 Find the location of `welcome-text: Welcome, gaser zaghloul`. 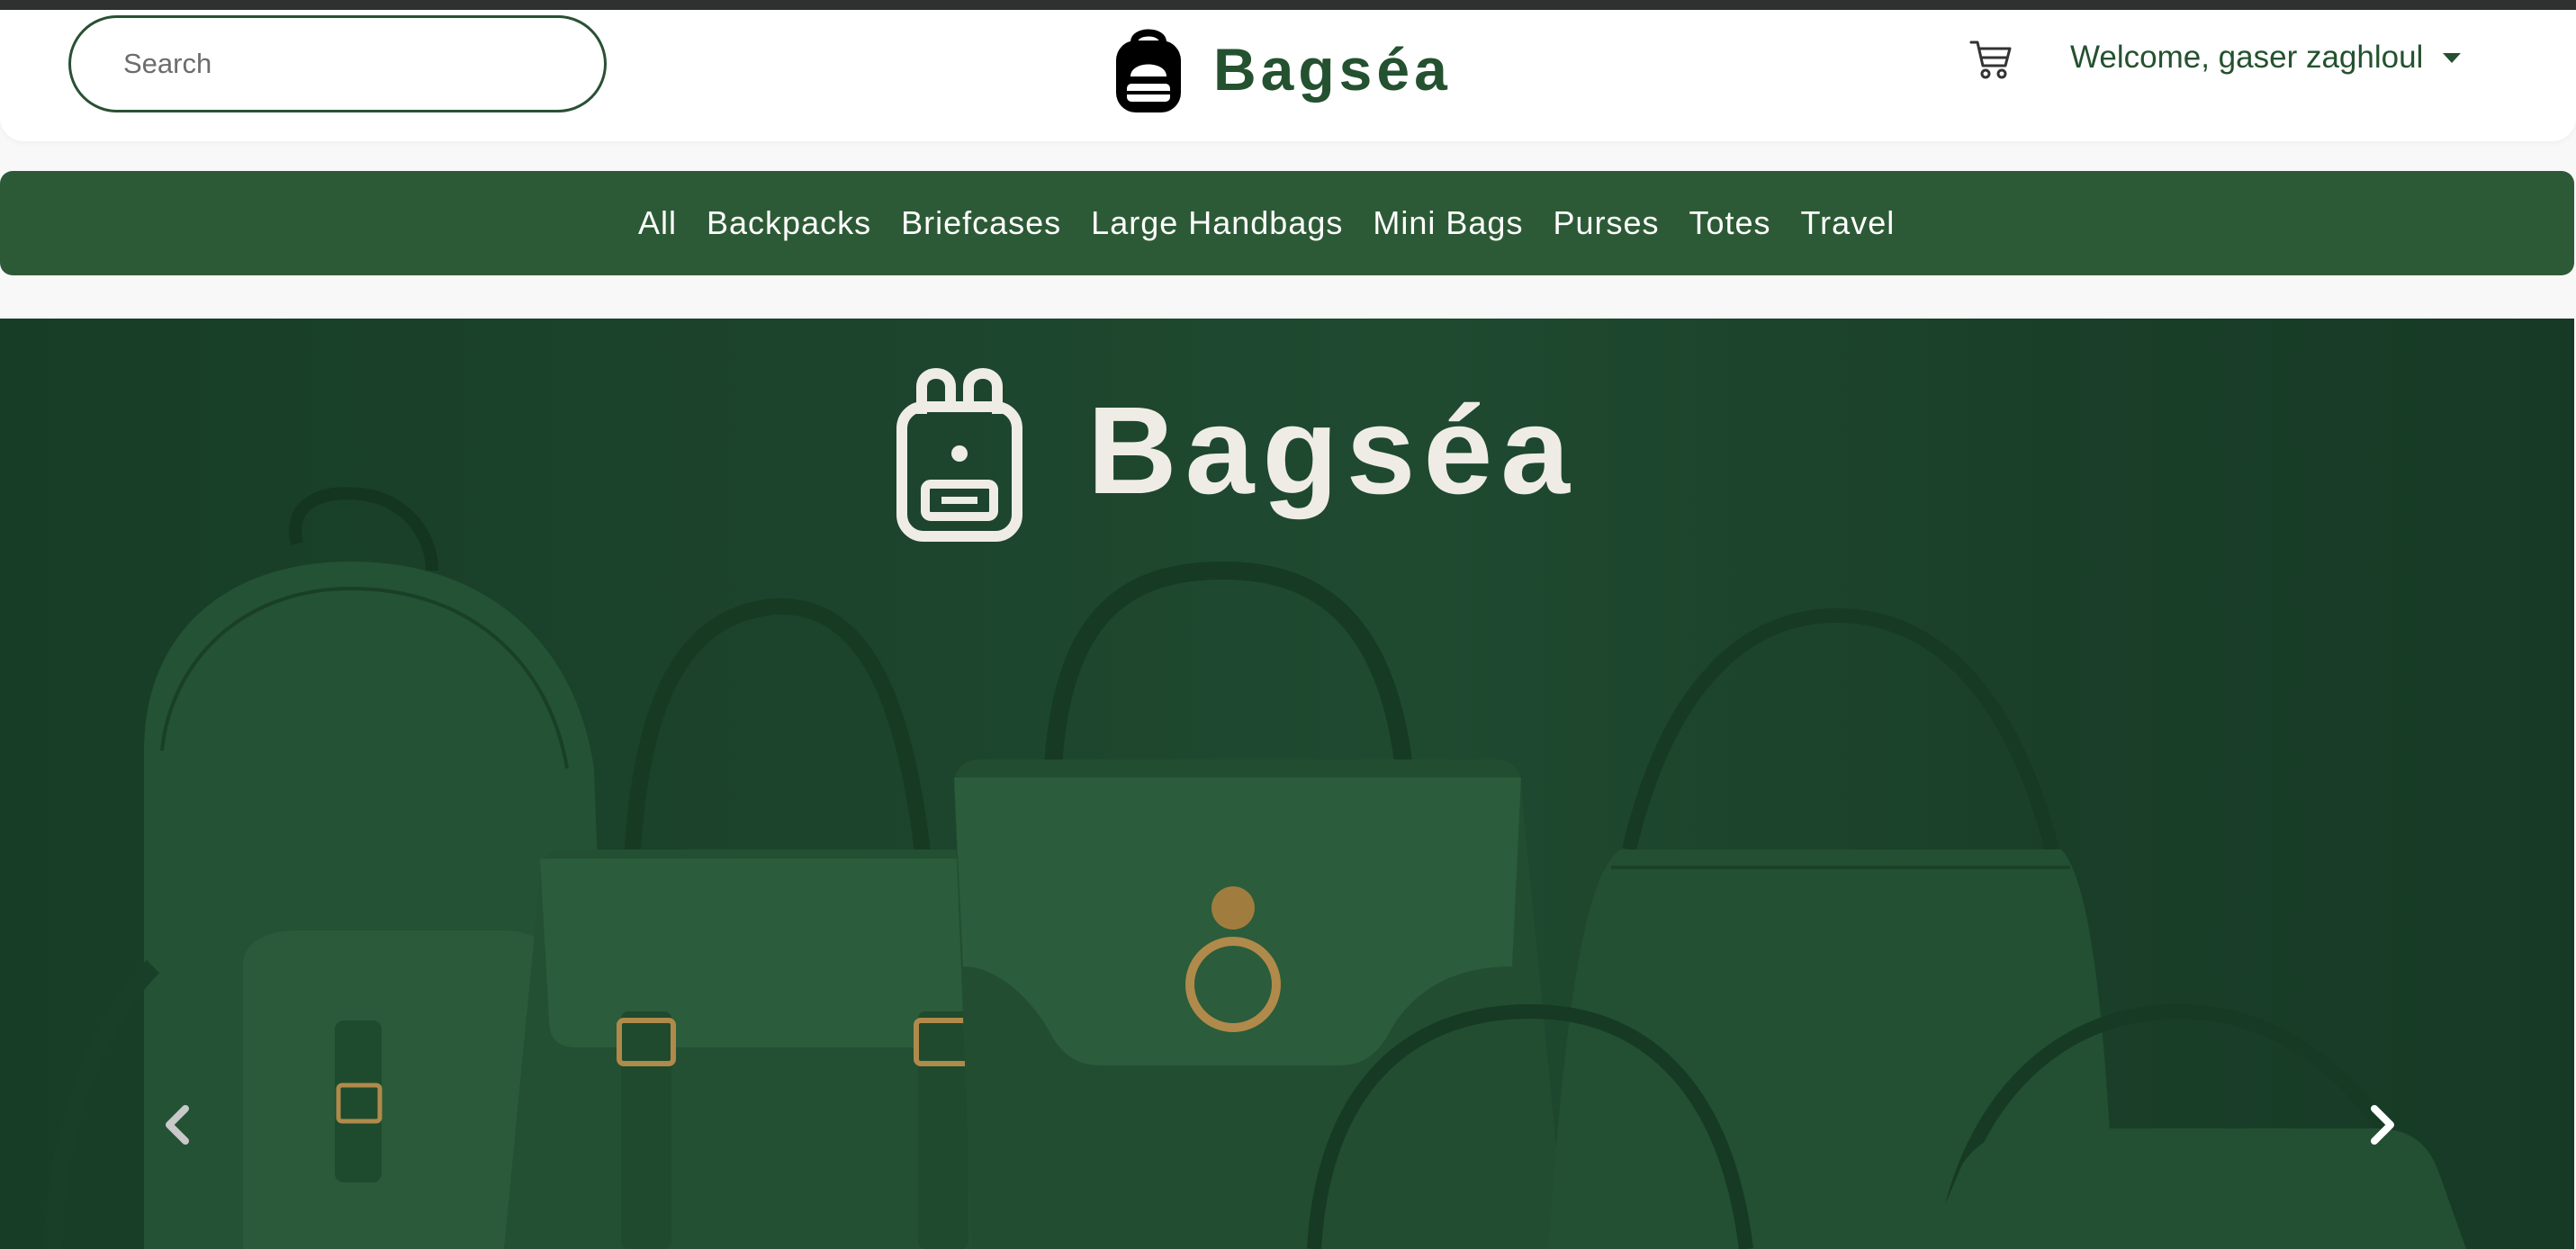

welcome-text: Welcome, gaser zaghloul is located at coordinates (2247, 57).